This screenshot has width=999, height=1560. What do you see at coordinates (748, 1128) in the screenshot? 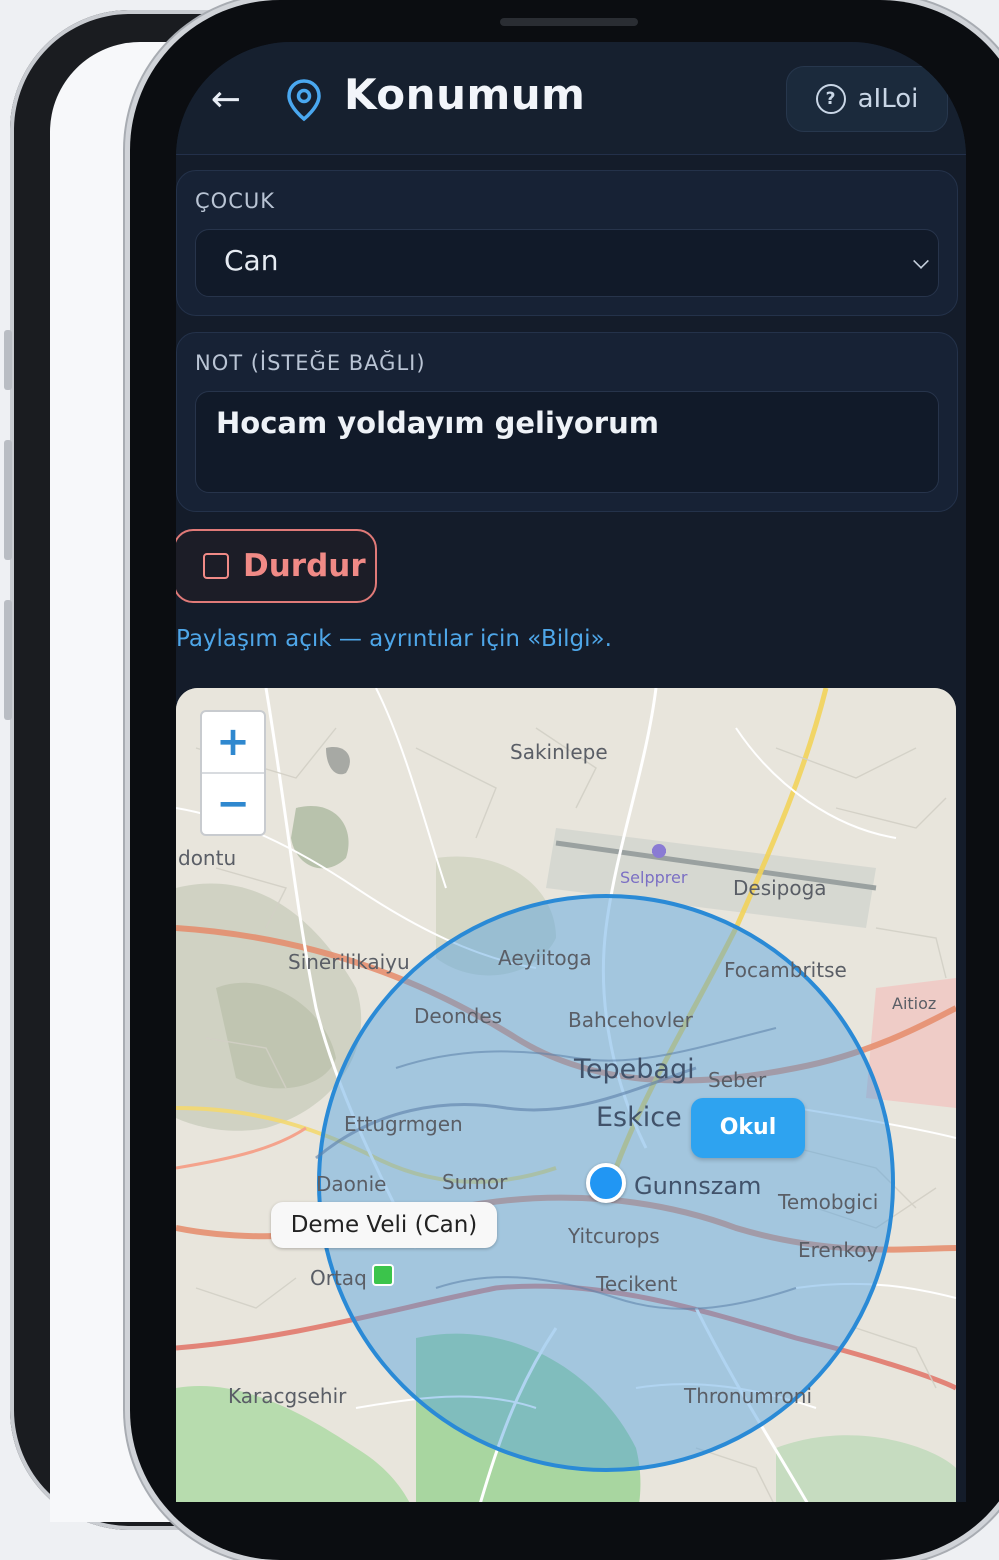
I see `school-marker-label: Okul` at bounding box center [748, 1128].